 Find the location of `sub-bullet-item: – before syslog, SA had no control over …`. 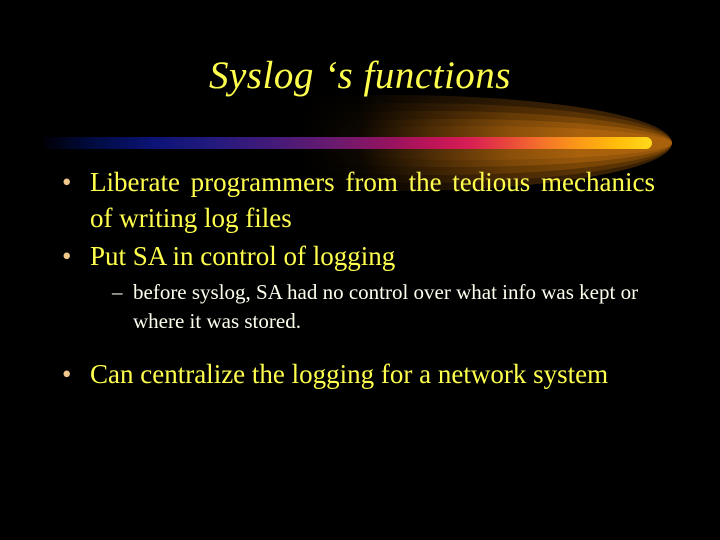

sub-bullet-item: – before syslog, SA had no control over … is located at coordinates (360, 307).